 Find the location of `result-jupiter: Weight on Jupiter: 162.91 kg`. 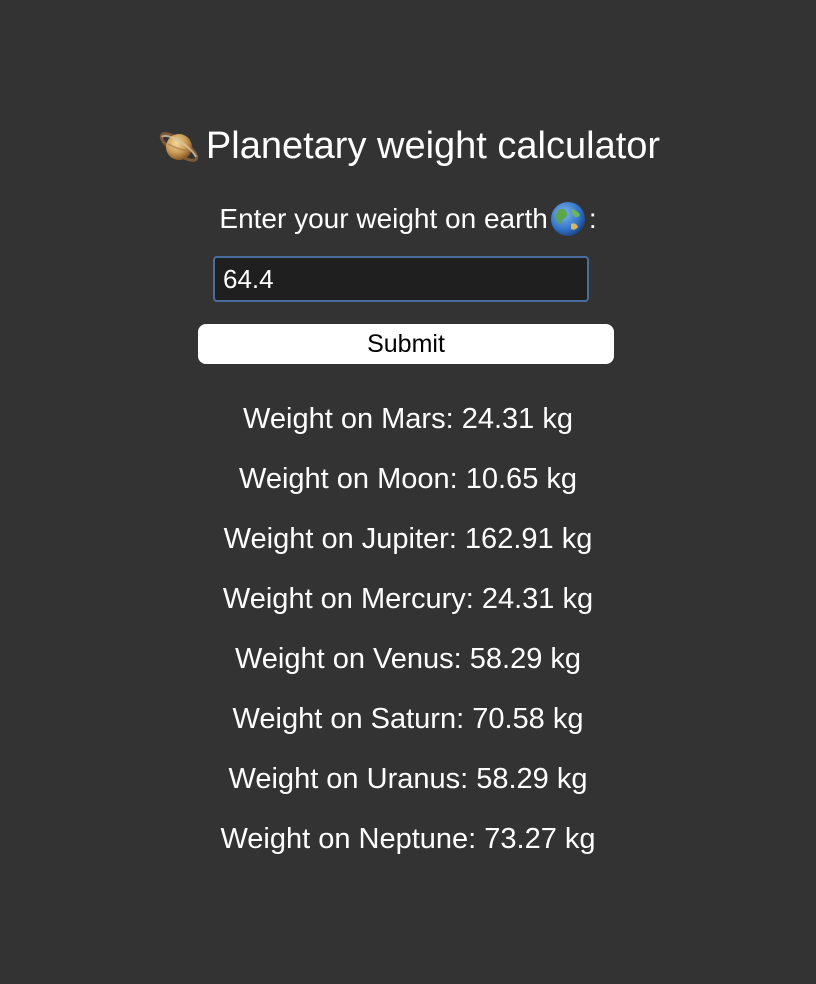

result-jupiter: Weight on Jupiter: 162.91 kg is located at coordinates (408, 539).